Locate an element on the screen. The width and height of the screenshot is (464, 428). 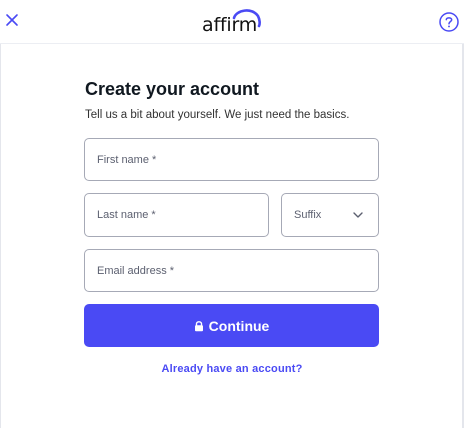
last-name-input is located at coordinates (176, 215).